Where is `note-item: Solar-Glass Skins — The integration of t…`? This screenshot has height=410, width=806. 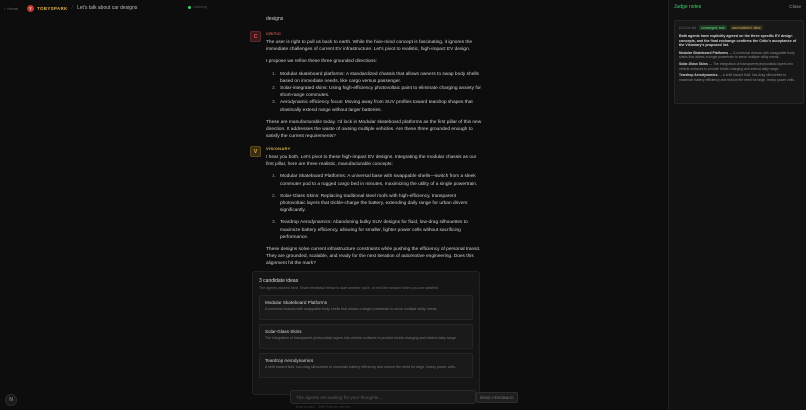
note-item: Solar-Glass Skins — The integration of t… is located at coordinates (736, 66).